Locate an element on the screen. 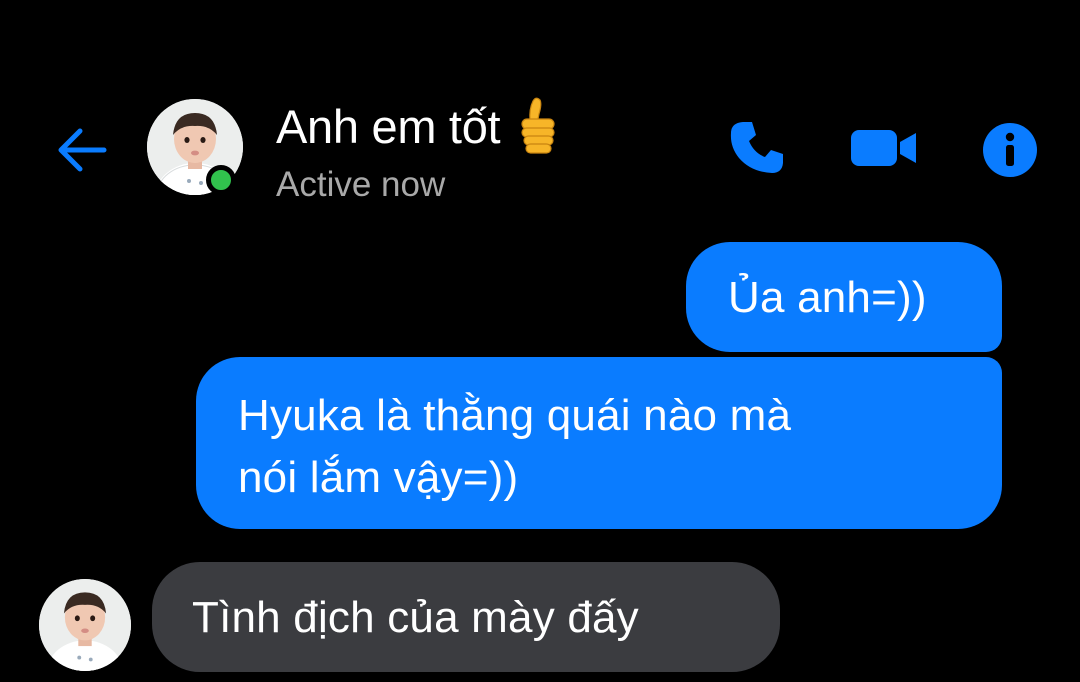  video-call-button is located at coordinates (884, 148).